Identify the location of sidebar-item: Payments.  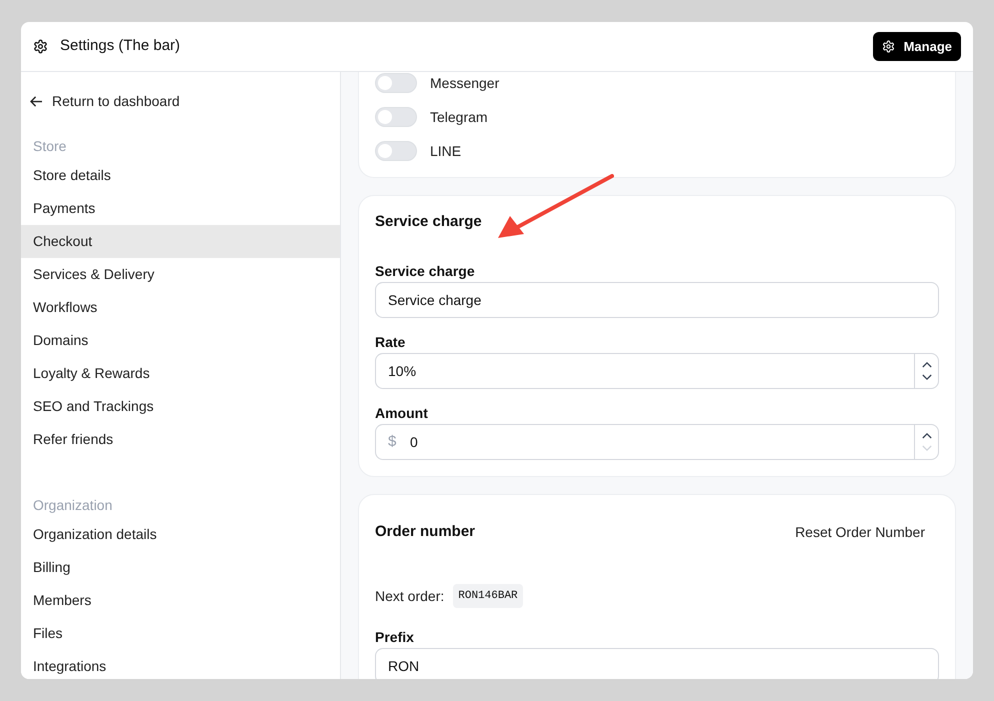
(180, 208).